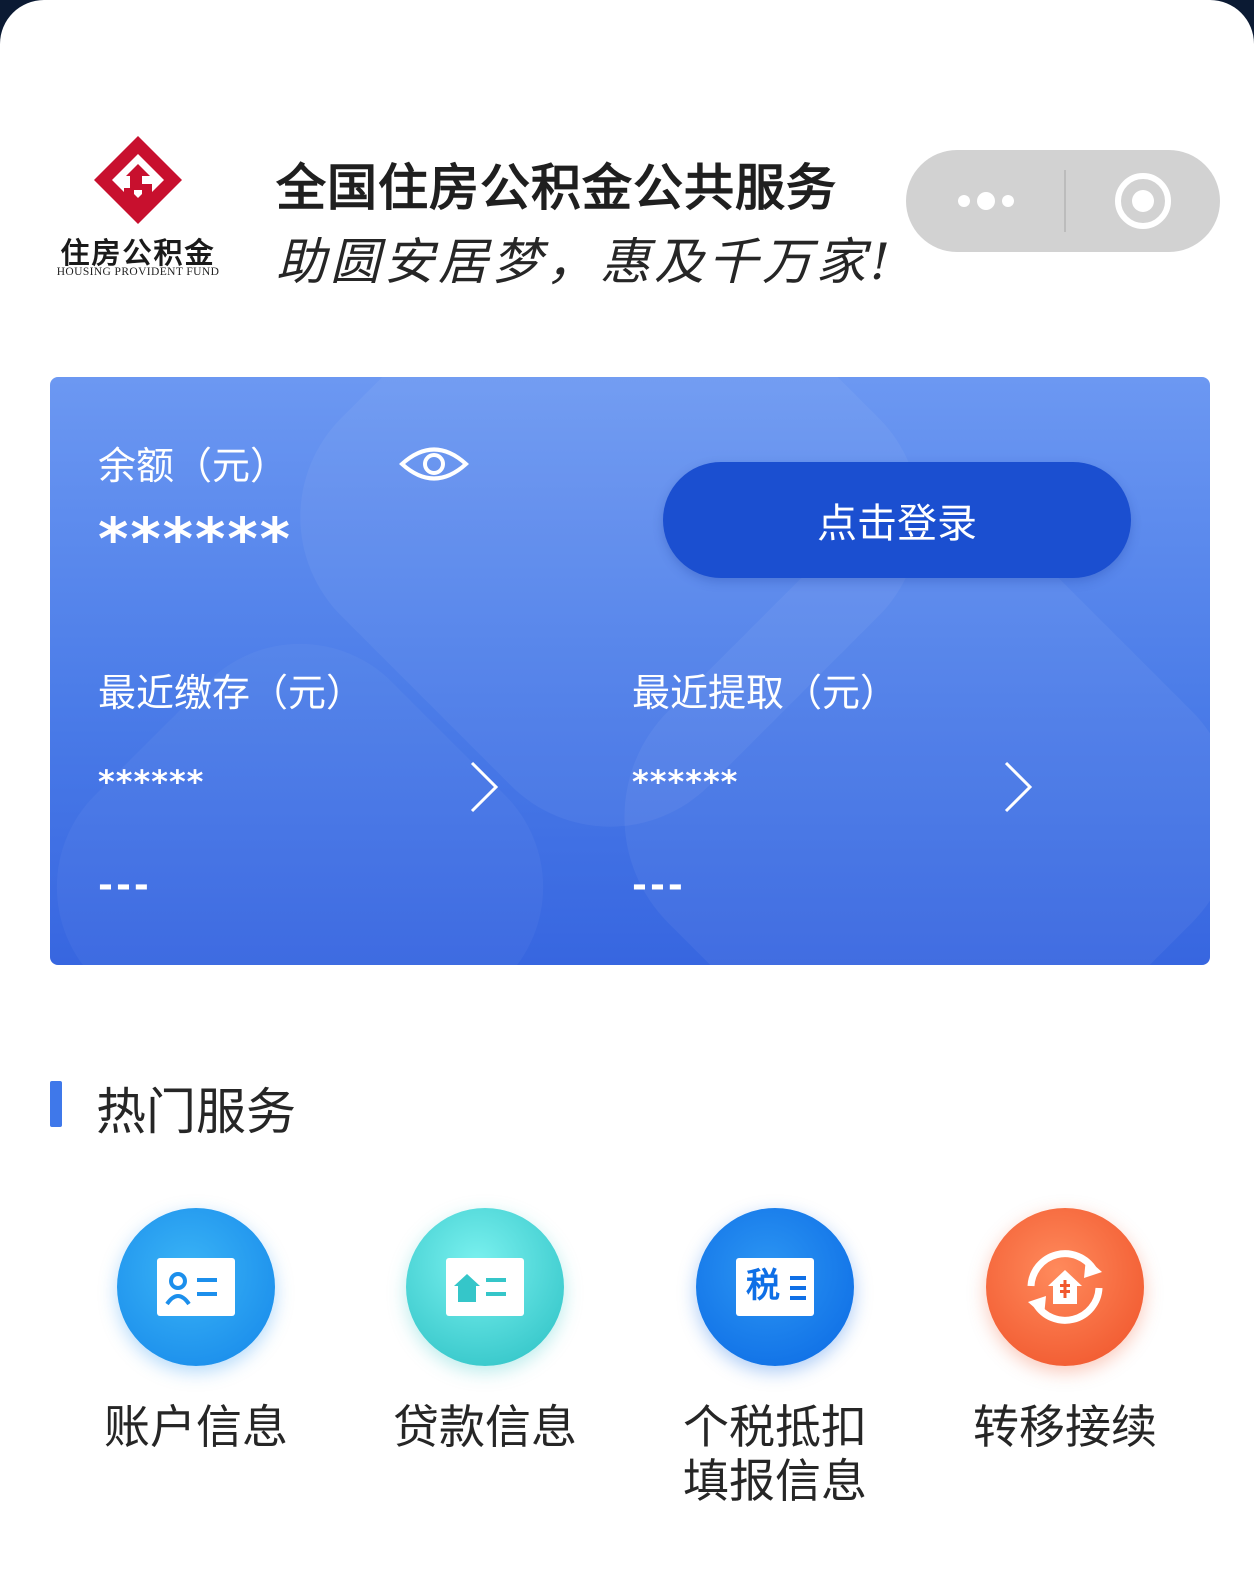 Image resolution: width=1254 pixels, height=1569 pixels. What do you see at coordinates (151, 782) in the screenshot?
I see `recent-deposit-value: ******` at bounding box center [151, 782].